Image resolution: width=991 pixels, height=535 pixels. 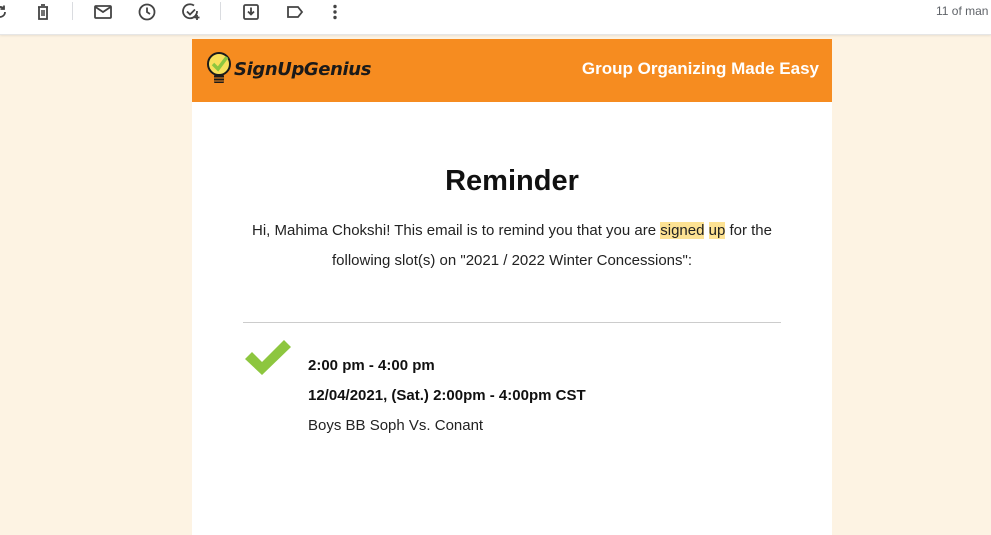 What do you see at coordinates (682, 230) in the screenshot?
I see `search-highlight: signed` at bounding box center [682, 230].